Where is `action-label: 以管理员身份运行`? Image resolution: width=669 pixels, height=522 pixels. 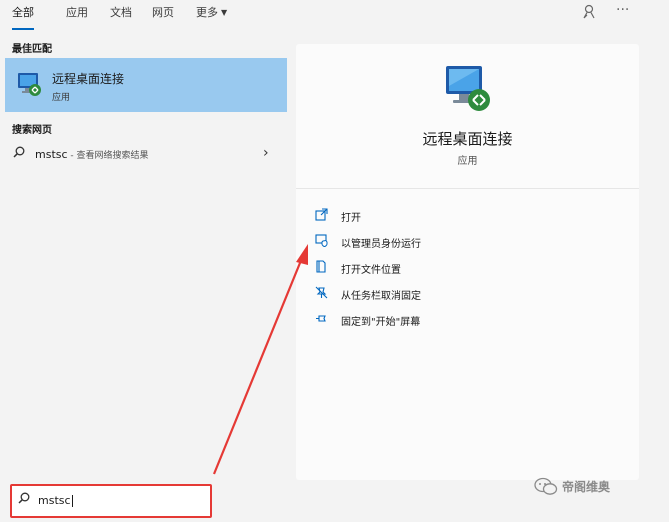
action-label: 以管理员身份运行 is located at coordinates (381, 244).